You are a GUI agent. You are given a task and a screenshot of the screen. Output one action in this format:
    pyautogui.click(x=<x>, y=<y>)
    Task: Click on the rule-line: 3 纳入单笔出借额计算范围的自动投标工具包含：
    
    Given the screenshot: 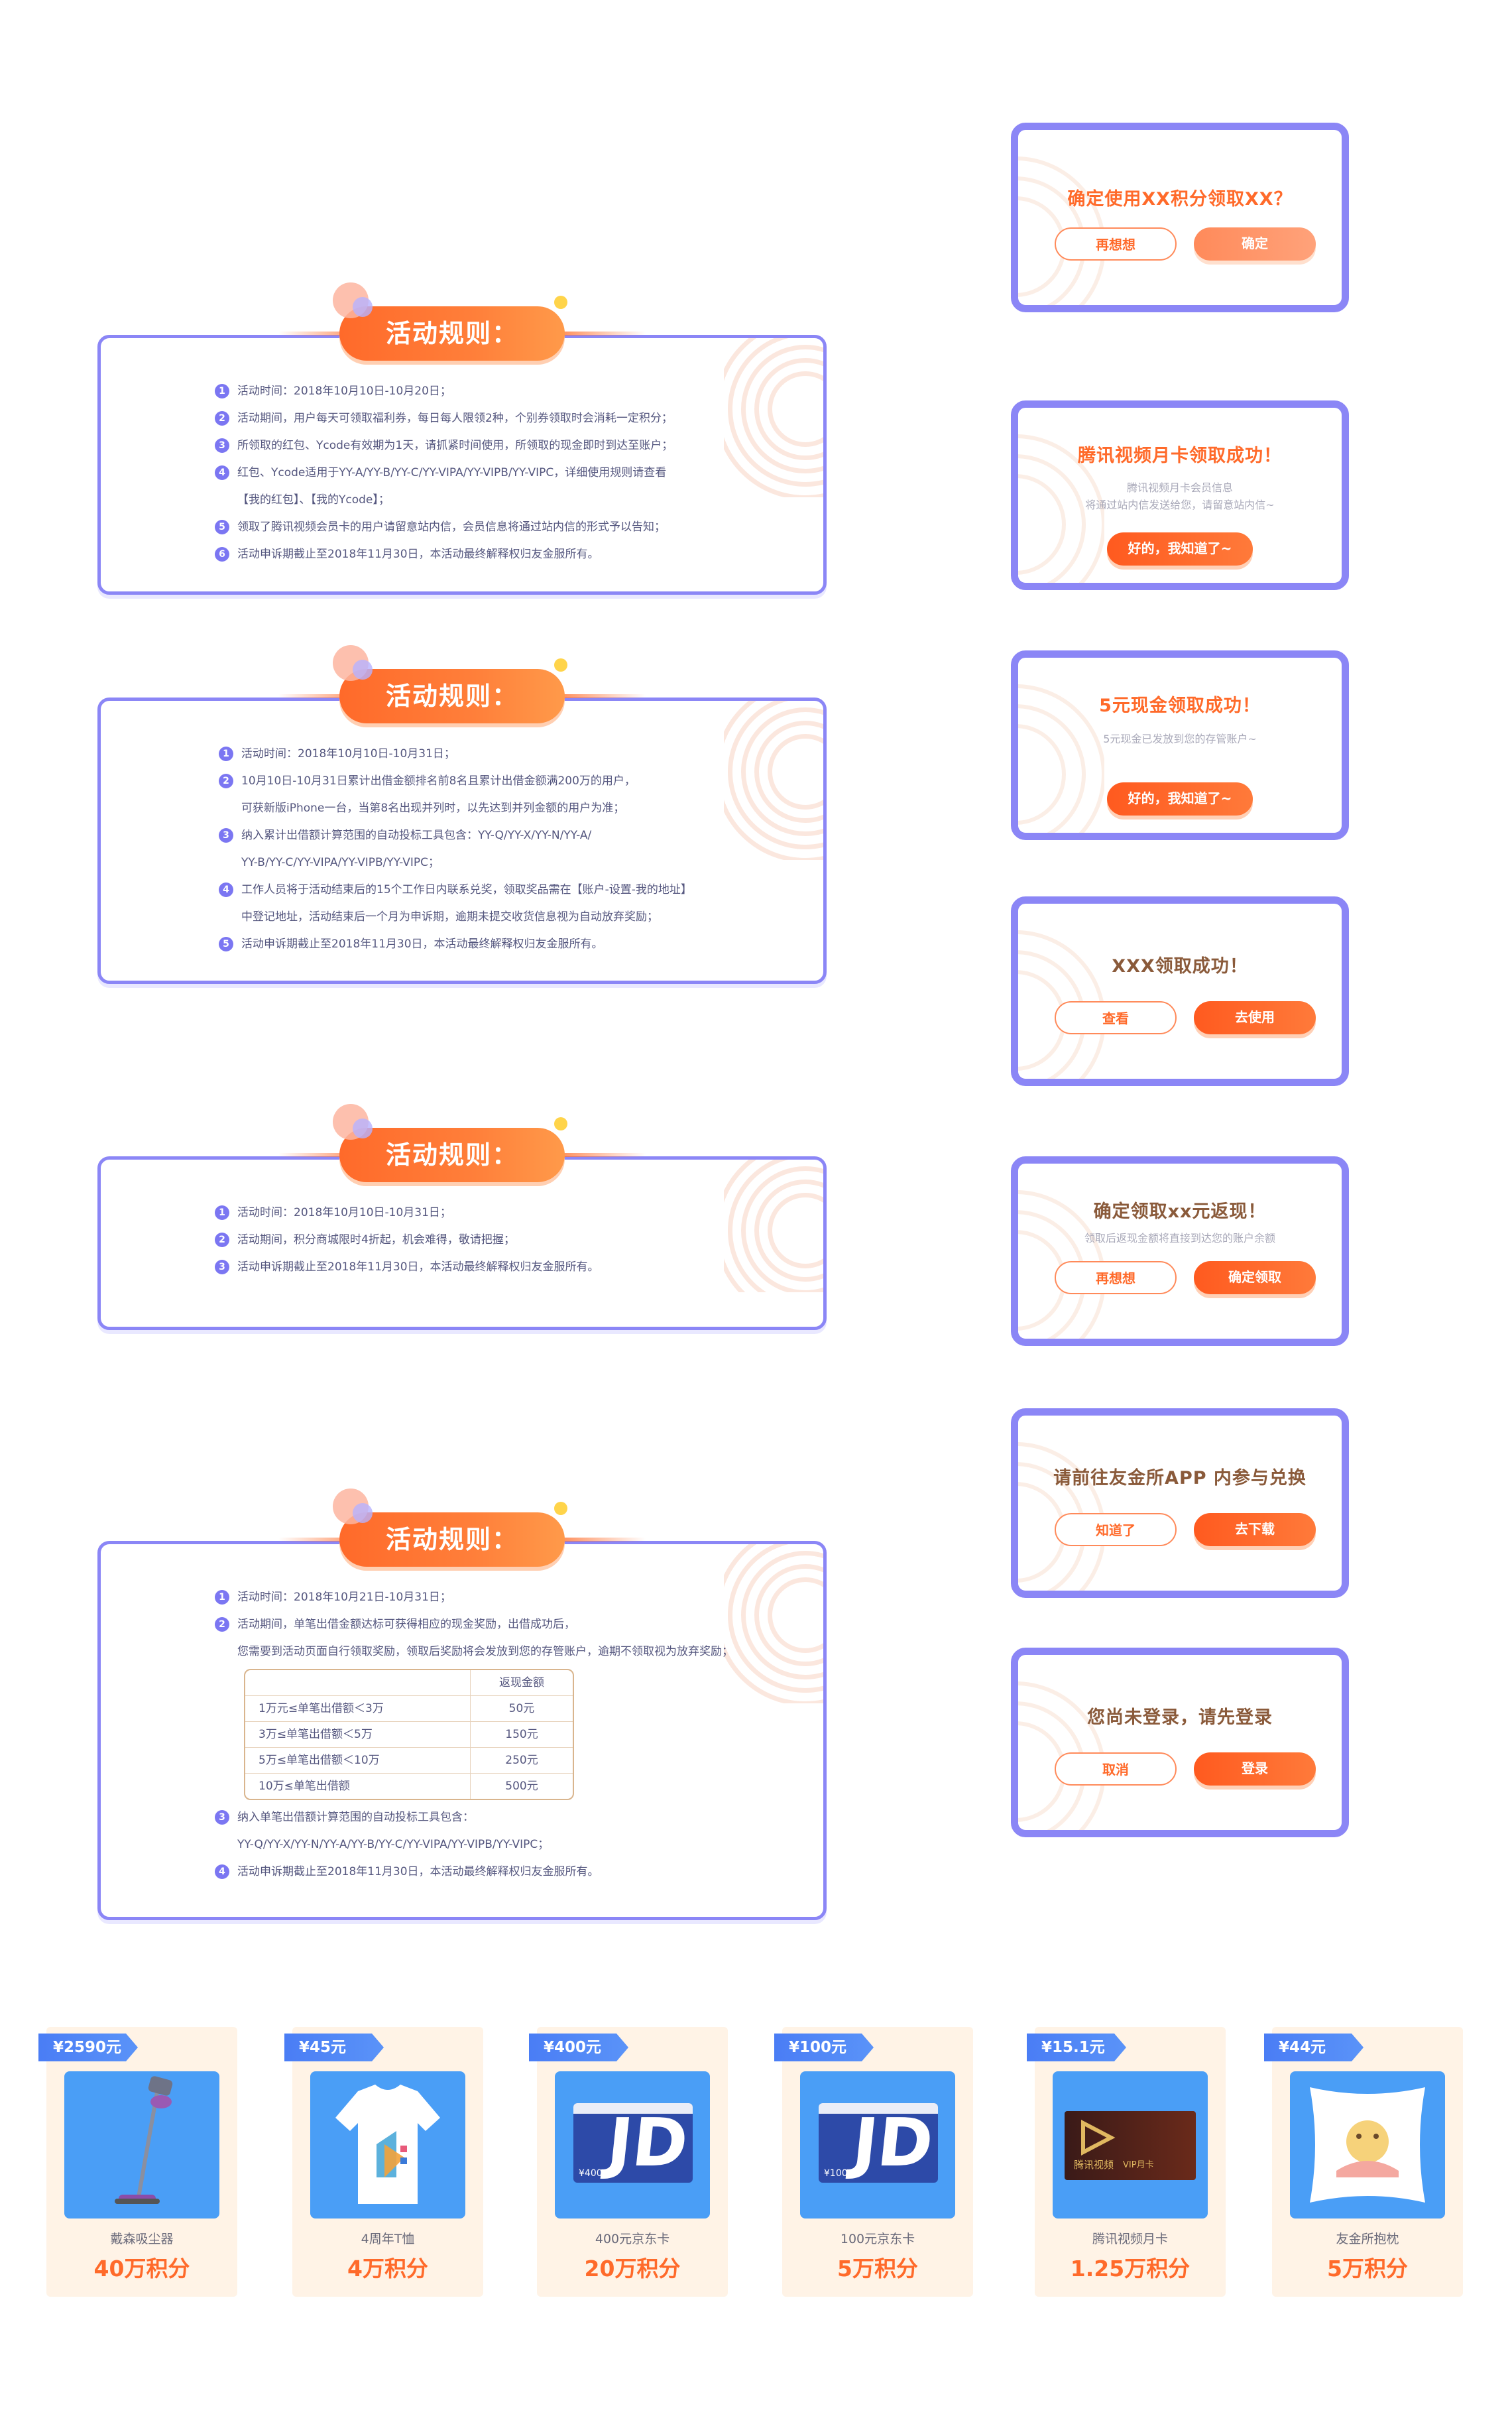 What is the action you would take?
    pyautogui.click(x=344, y=1817)
    